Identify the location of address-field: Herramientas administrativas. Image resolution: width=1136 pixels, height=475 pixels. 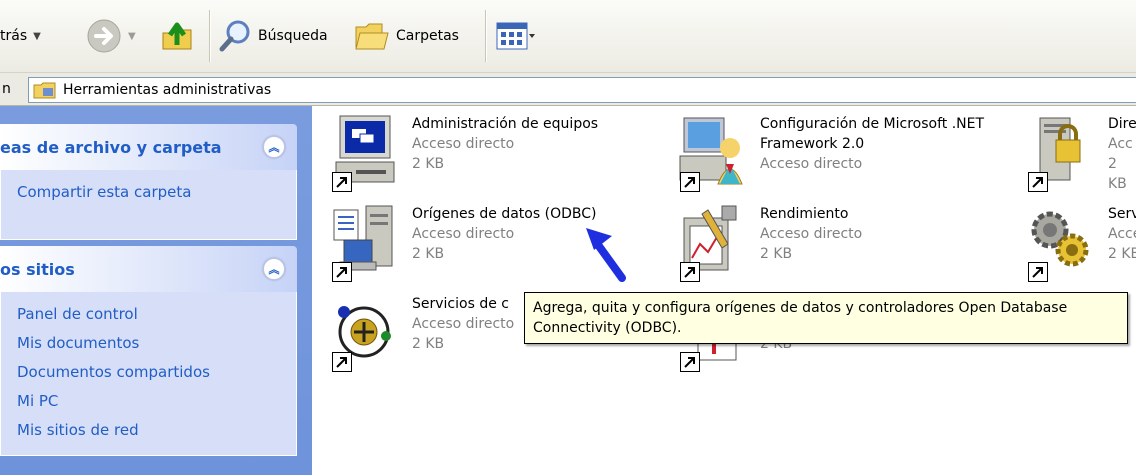
(582, 90).